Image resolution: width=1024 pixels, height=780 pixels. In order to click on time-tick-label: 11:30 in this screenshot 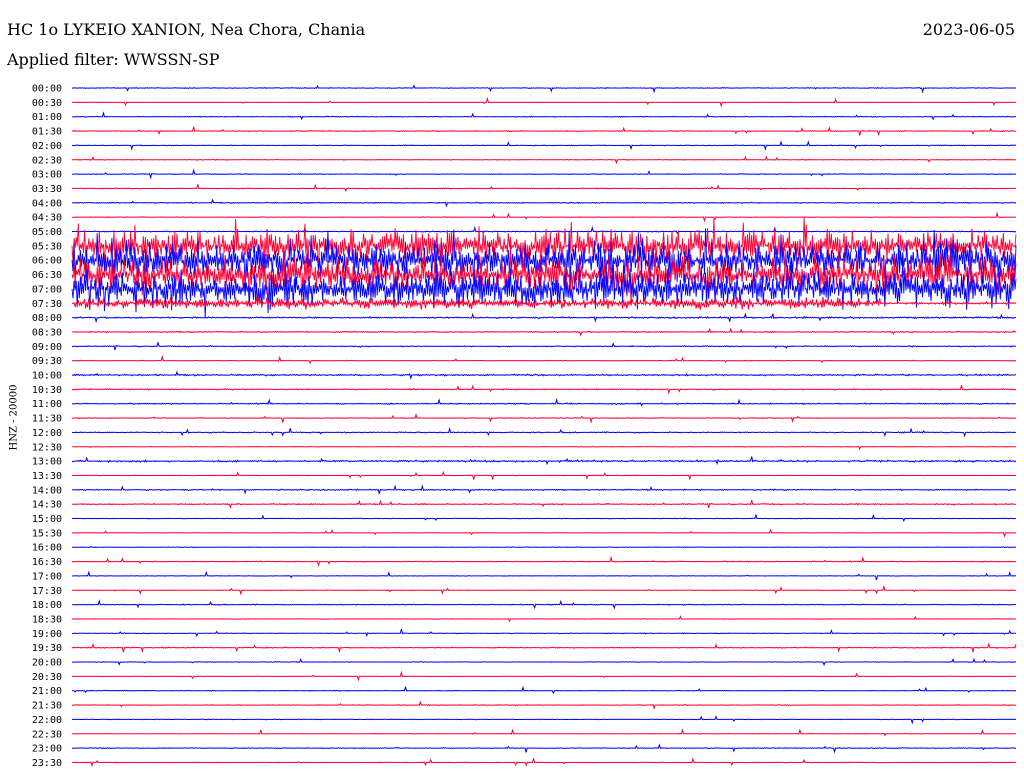, I will do `click(47, 419)`.